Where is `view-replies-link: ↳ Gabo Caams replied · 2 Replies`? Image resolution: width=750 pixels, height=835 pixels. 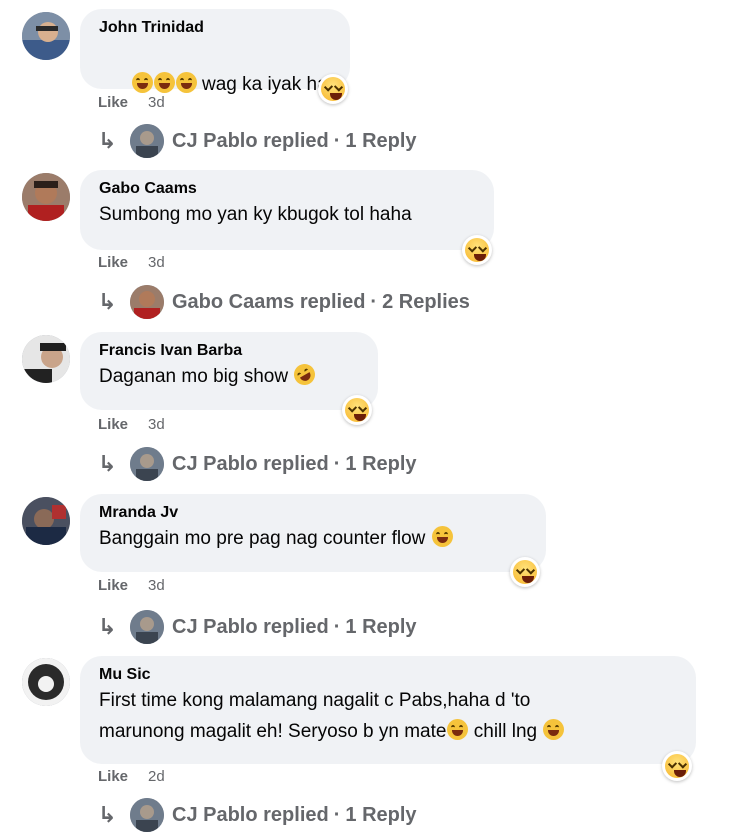 view-replies-link: ↳ Gabo Caams replied · 2 Replies is located at coordinates (284, 302).